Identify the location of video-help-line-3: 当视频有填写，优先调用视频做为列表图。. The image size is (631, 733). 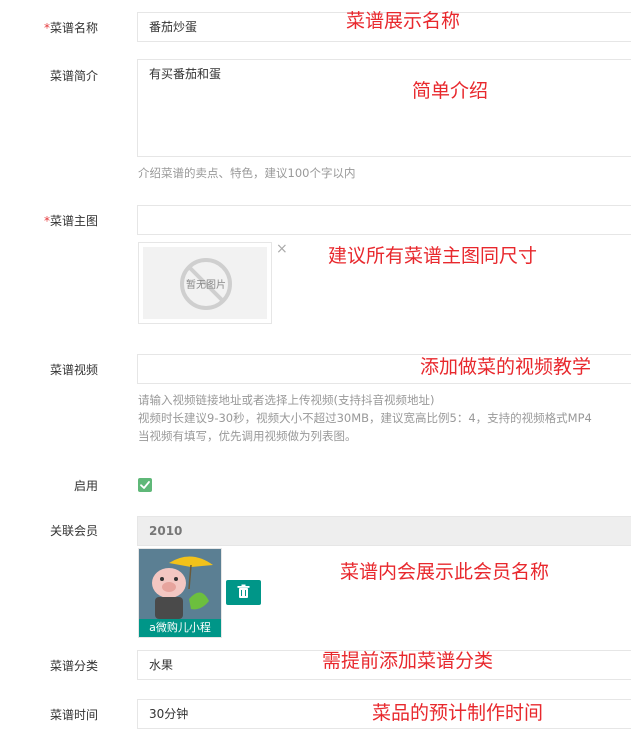
(247, 436).